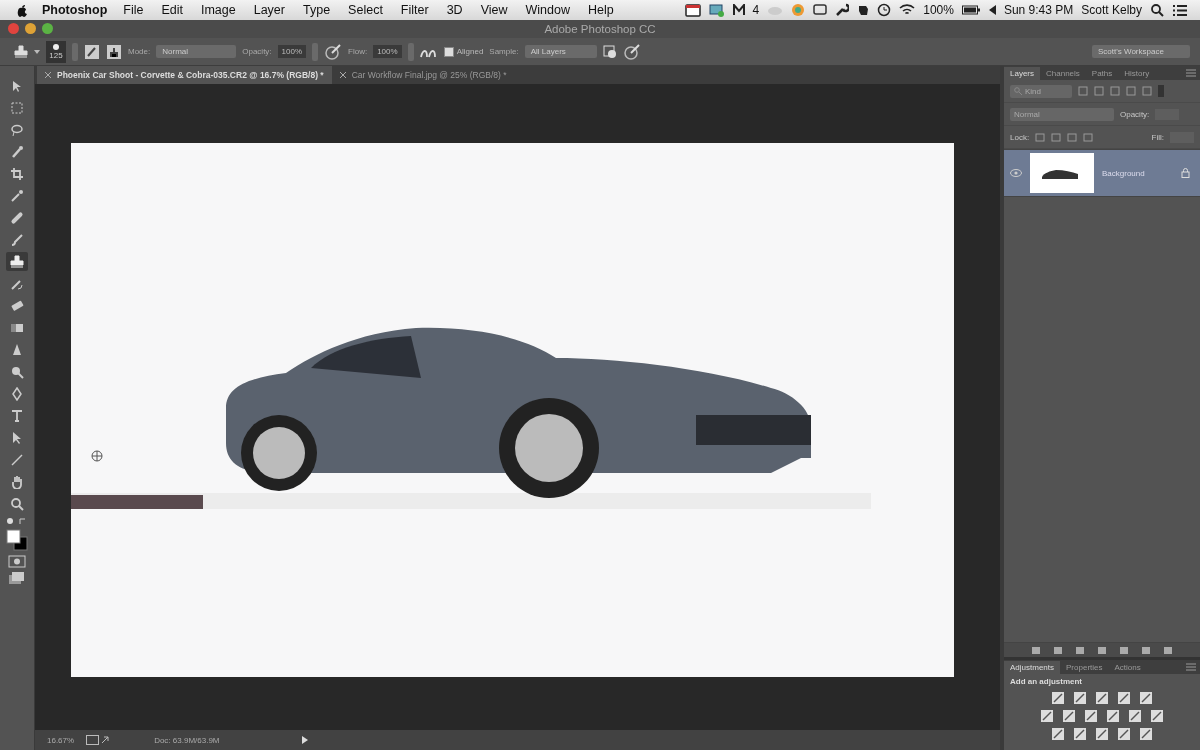 Image resolution: width=1200 pixels, height=750 pixels. What do you see at coordinates (17, 151) in the screenshot?
I see `wand-icon` at bounding box center [17, 151].